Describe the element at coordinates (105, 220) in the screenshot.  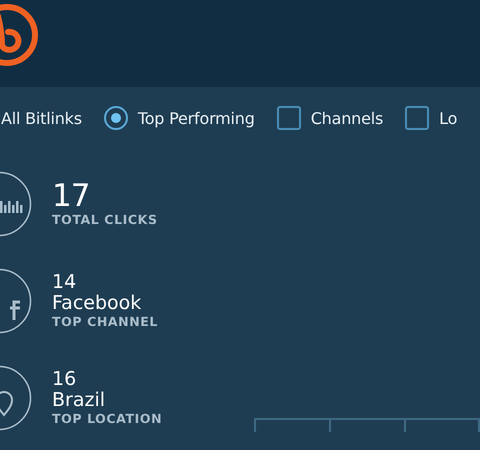
I see `stat-label: TOTAL CLICKS` at that location.